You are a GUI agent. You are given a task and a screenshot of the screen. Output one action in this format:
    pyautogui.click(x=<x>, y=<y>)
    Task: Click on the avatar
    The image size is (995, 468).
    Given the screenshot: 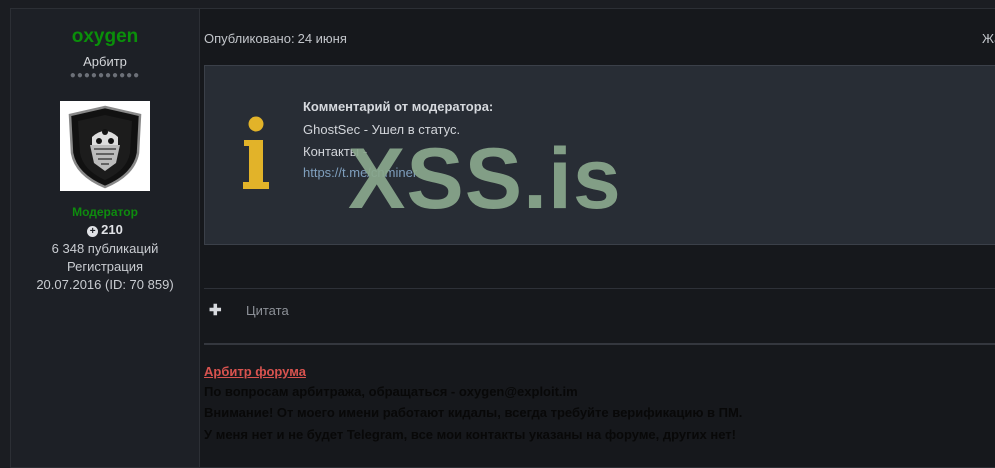 What is the action you would take?
    pyautogui.click(x=105, y=146)
    